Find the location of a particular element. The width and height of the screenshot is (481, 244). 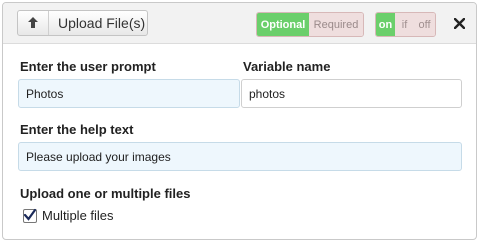

help-text-label: Enter the help text is located at coordinates (77, 129).